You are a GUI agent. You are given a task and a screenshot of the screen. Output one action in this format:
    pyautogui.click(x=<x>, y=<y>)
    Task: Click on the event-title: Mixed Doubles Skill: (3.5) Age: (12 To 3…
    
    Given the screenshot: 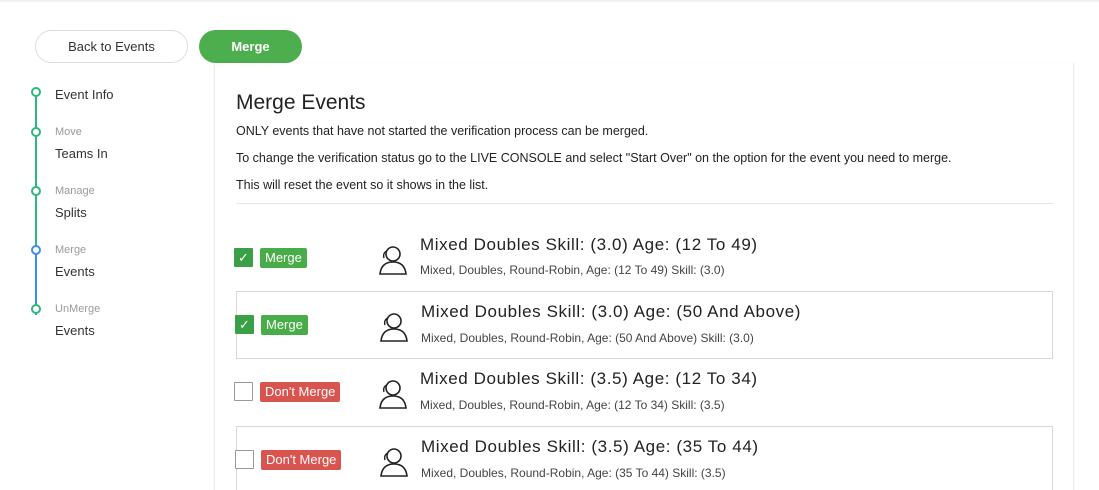 What is the action you would take?
    pyautogui.click(x=589, y=378)
    